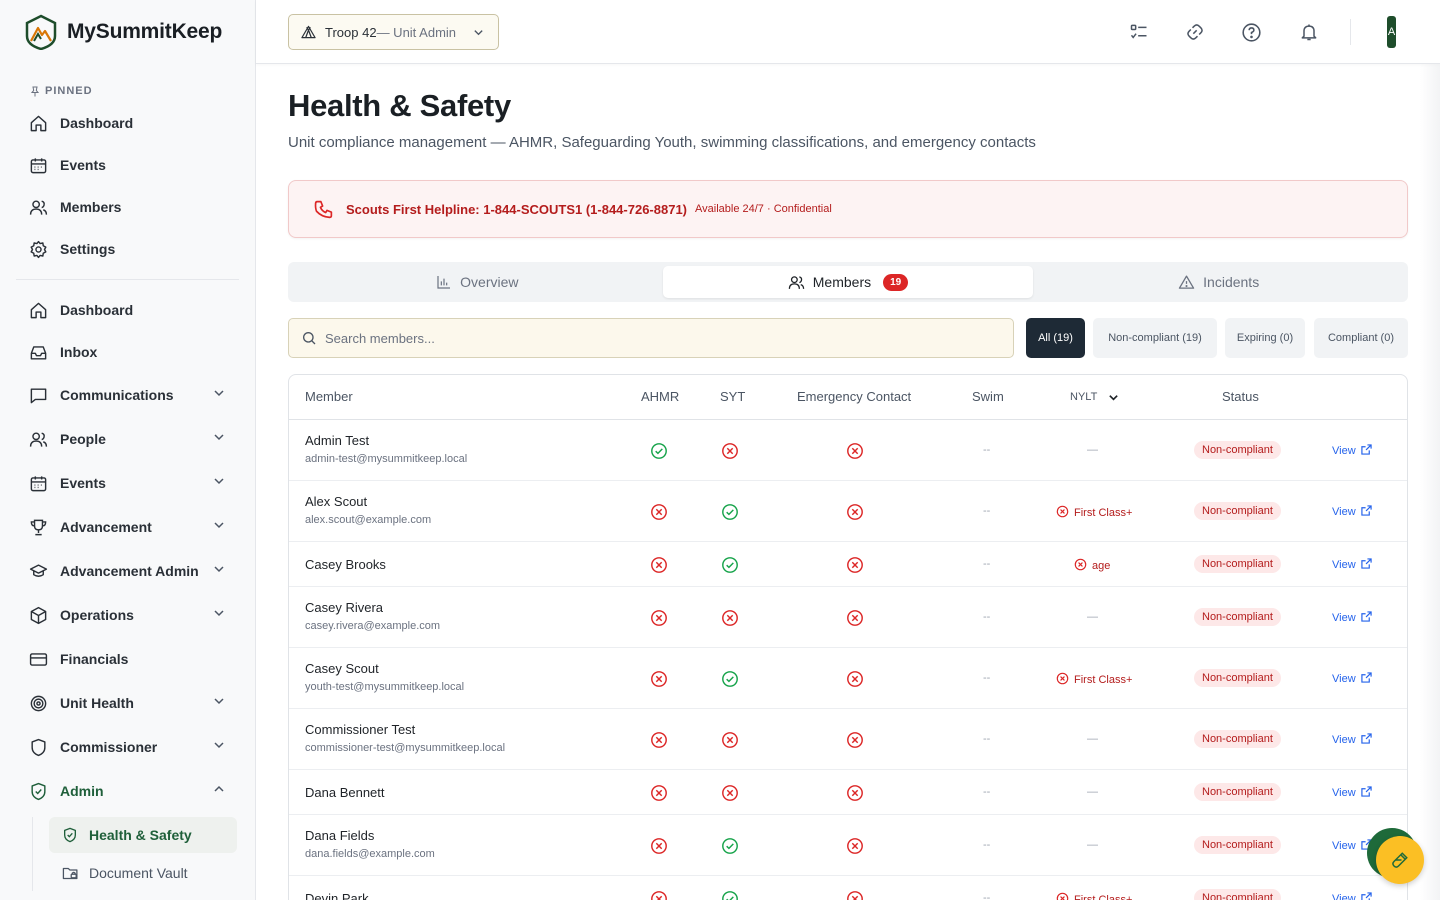 This screenshot has width=1440, height=900. What do you see at coordinates (342, 668) in the screenshot?
I see `member-name: Casey Scout` at bounding box center [342, 668].